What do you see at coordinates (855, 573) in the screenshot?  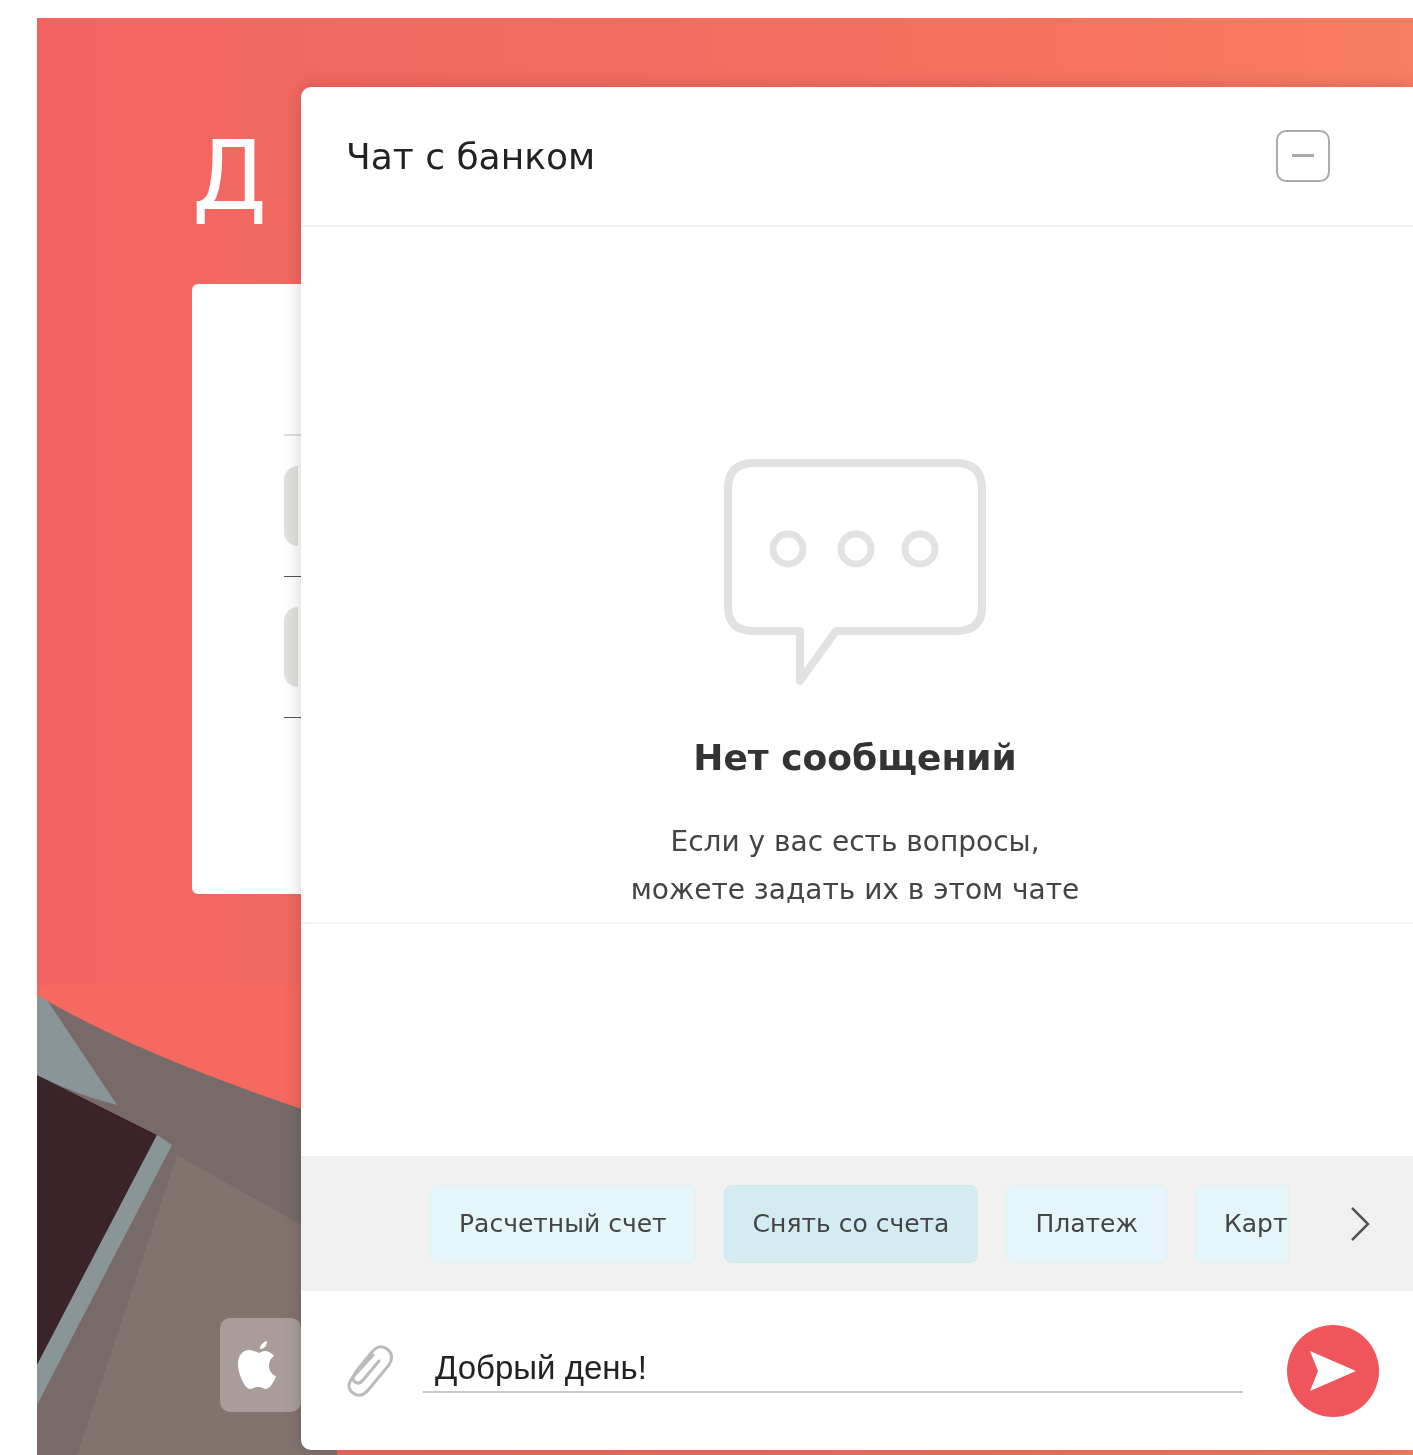 I see `chat-bubble-icon` at bounding box center [855, 573].